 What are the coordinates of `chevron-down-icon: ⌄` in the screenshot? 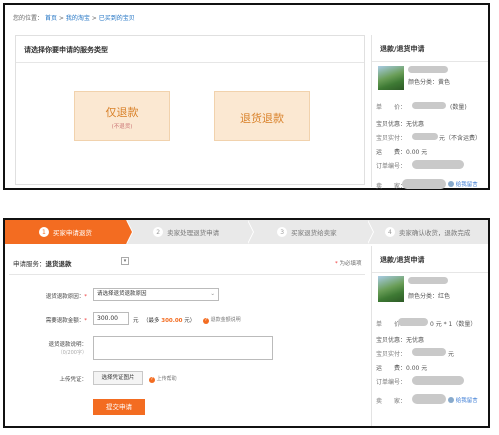 It's located at (212, 294).